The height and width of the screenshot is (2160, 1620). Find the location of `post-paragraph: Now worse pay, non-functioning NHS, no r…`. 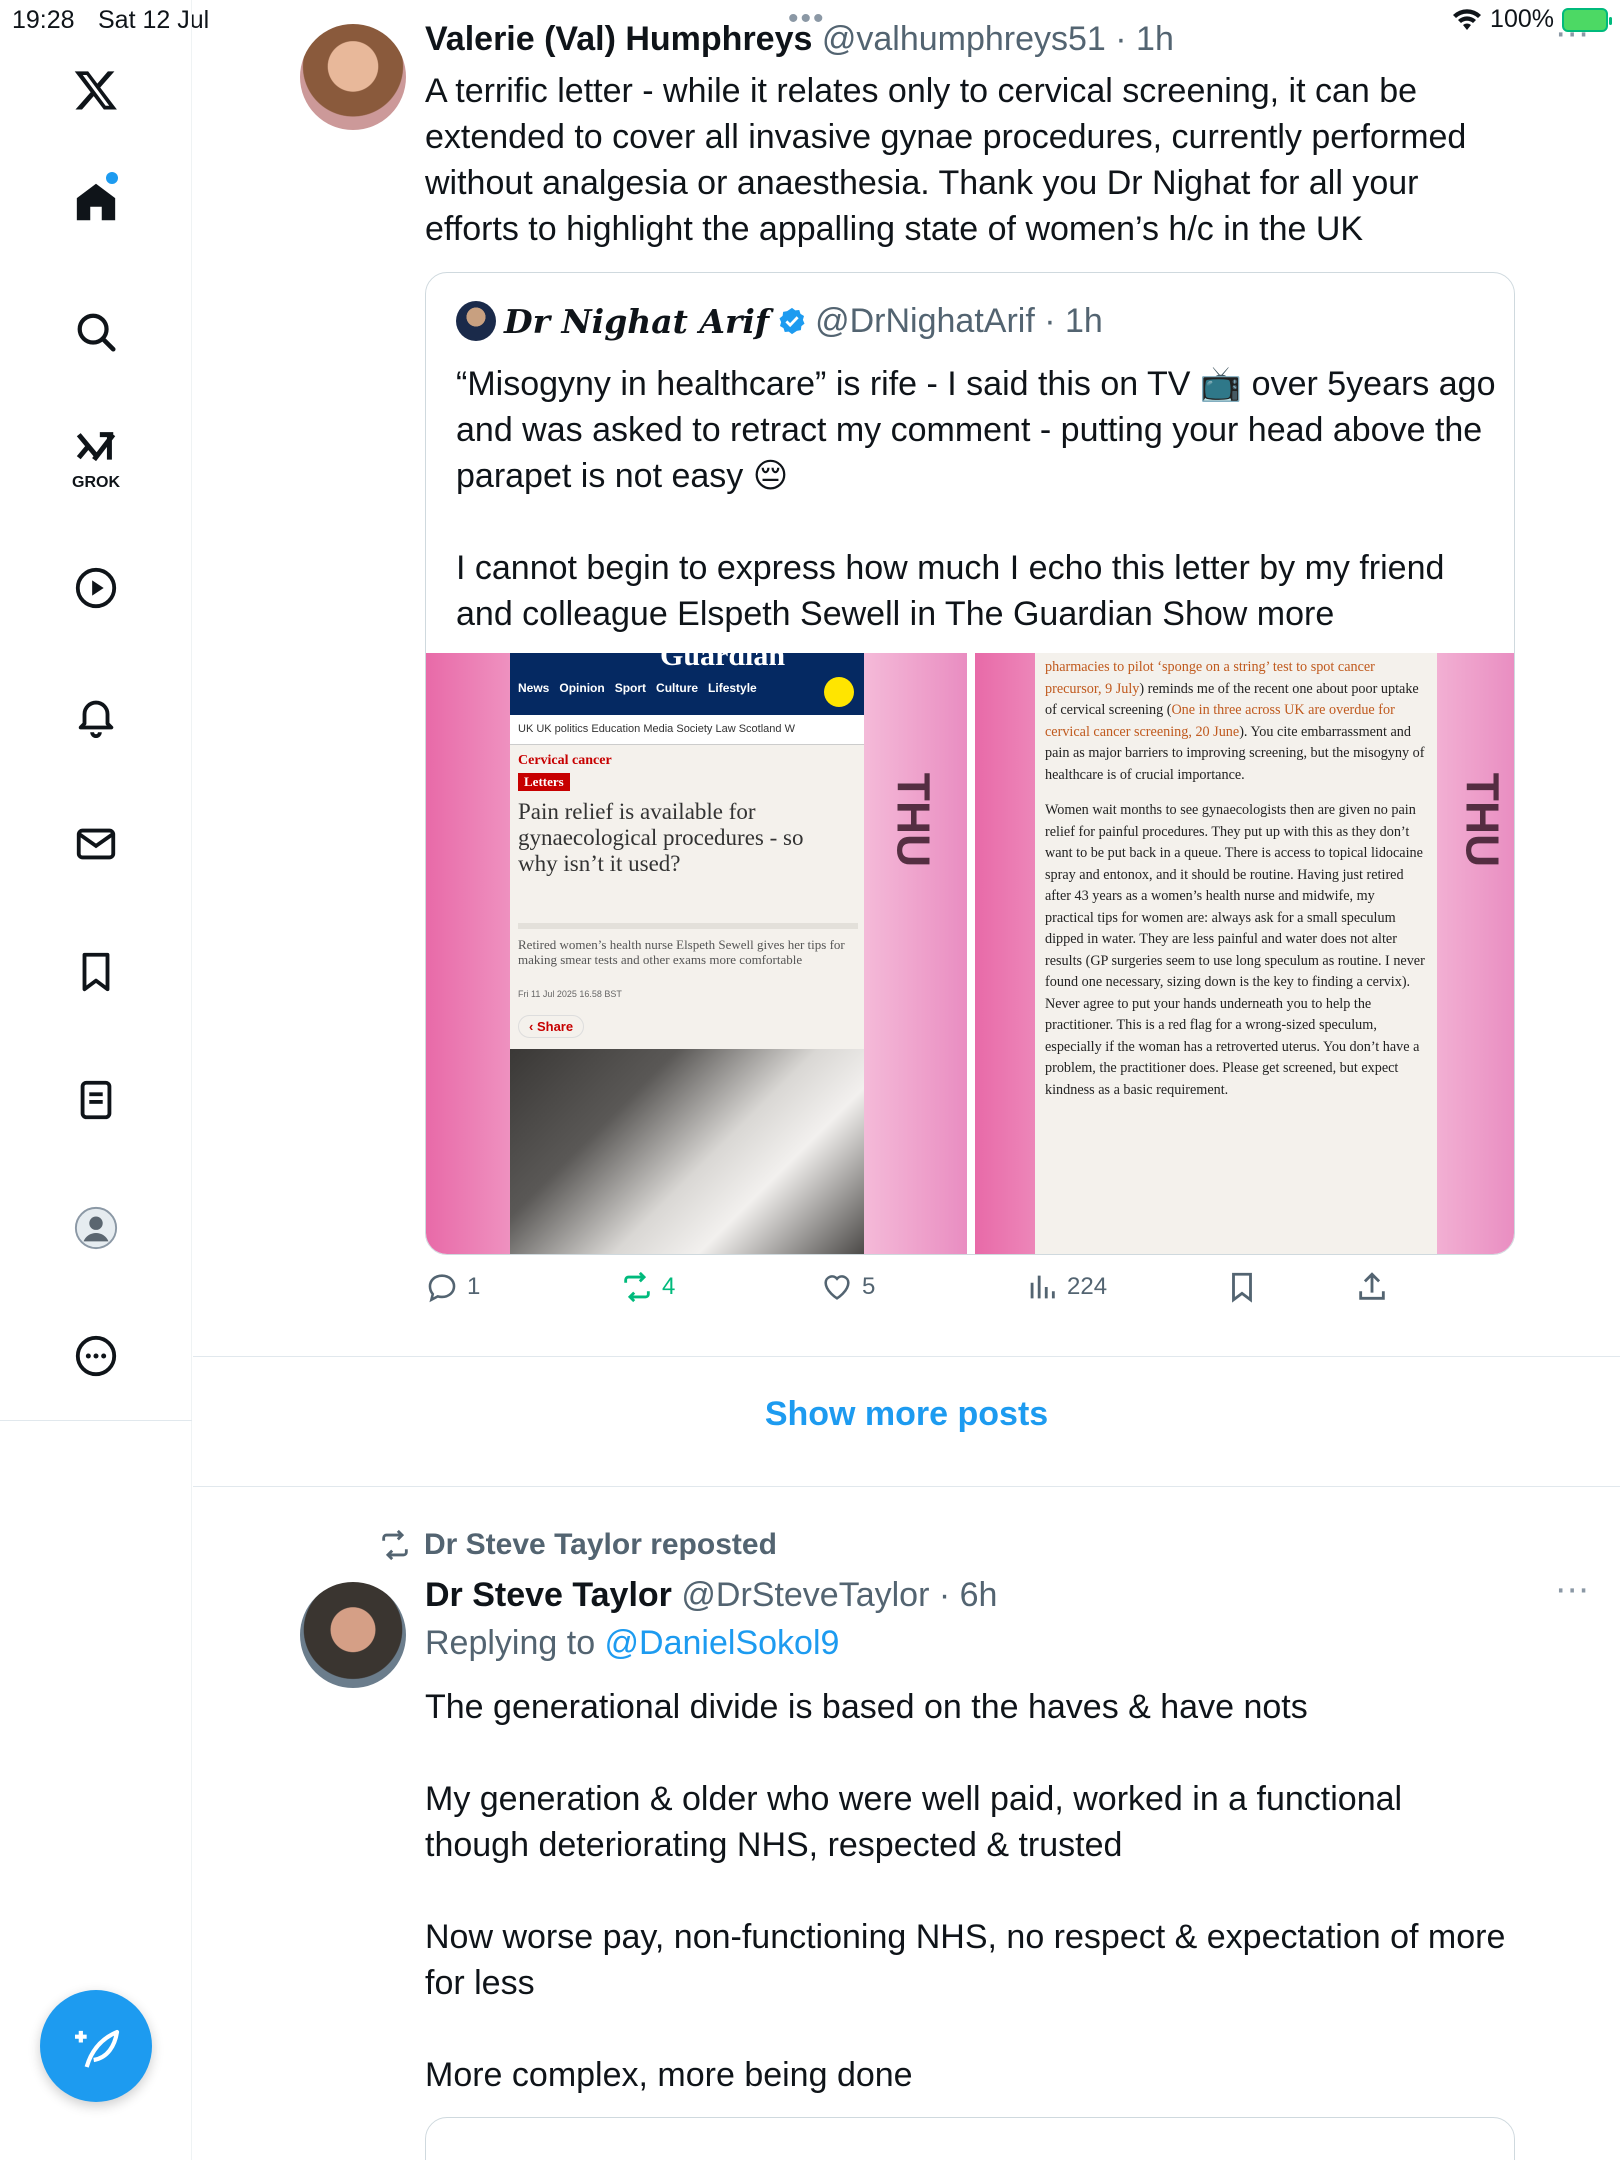

post-paragraph: Now worse pay, non-functioning NHS, no r… is located at coordinates (965, 1960).